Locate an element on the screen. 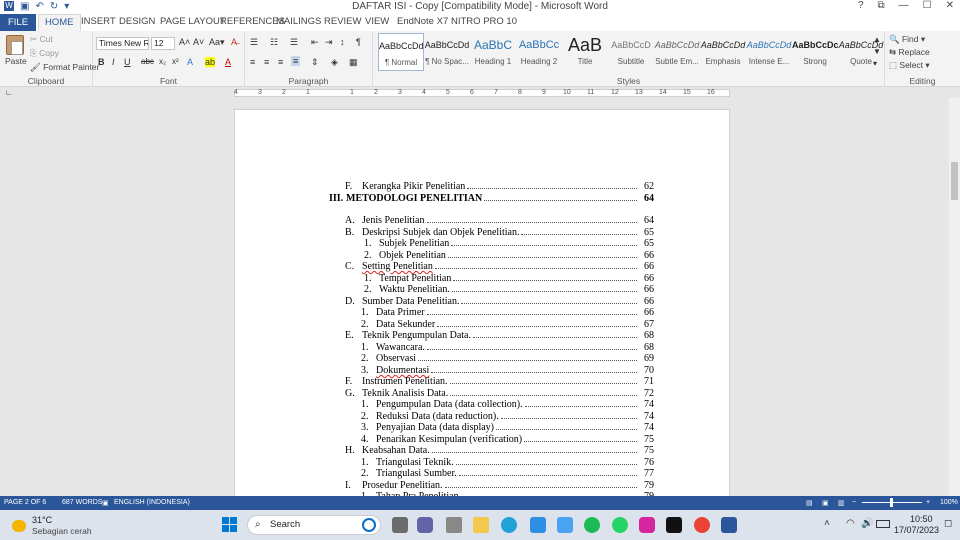 Image resolution: width=960 pixels, height=540 pixels. toc-entry: 4. Penarikan Kesimpulan (verification) 75 is located at coordinates (507, 439).